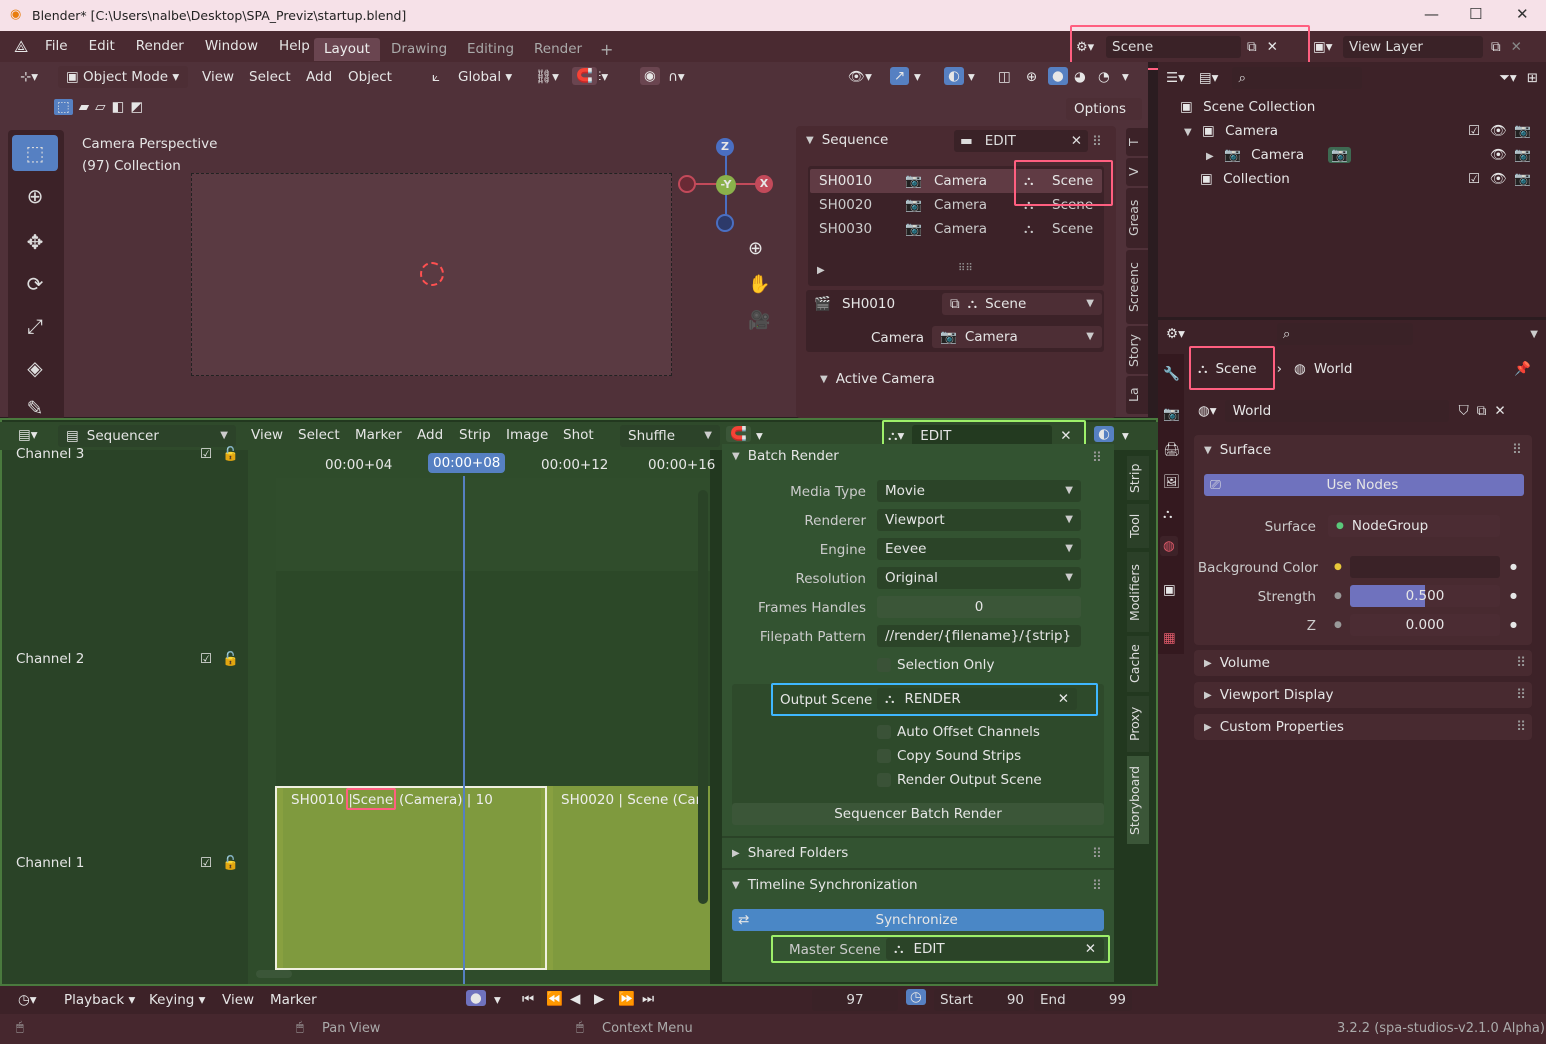 The width and height of the screenshot is (1546, 1044). Describe the element at coordinates (230, 659) in the screenshot. I see `channel-2-lock-icon: 🔓` at that location.